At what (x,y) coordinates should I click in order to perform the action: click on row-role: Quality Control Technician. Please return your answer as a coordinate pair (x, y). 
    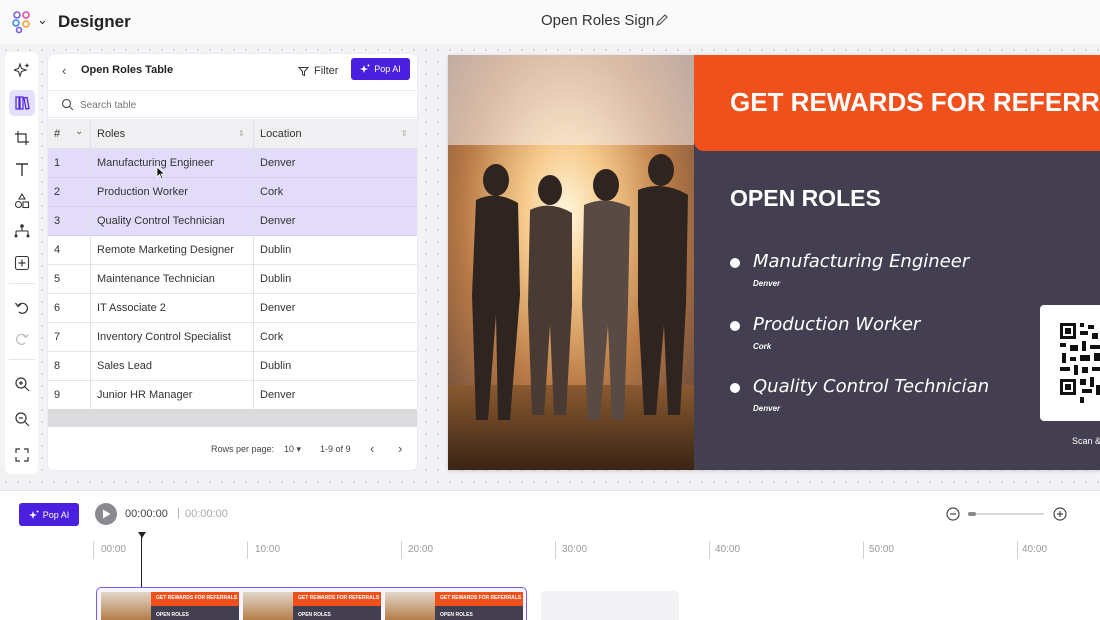
    Looking at the image, I should click on (161, 221).